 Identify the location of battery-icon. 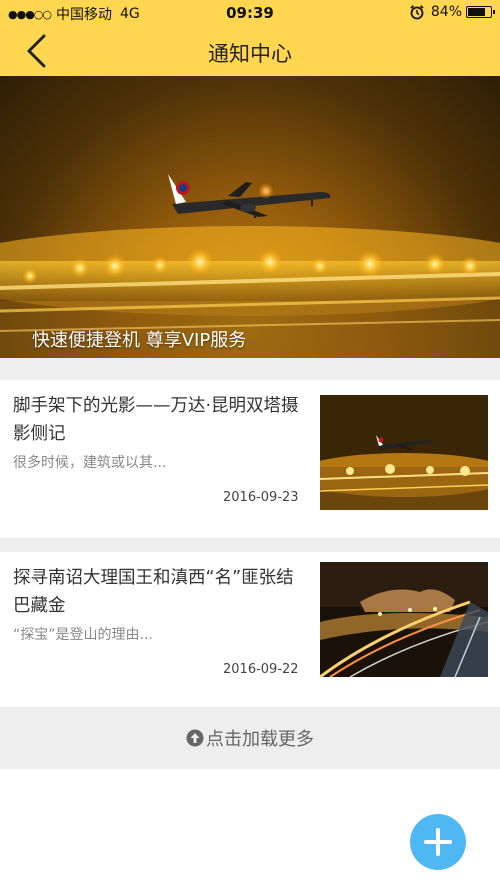
(480, 12).